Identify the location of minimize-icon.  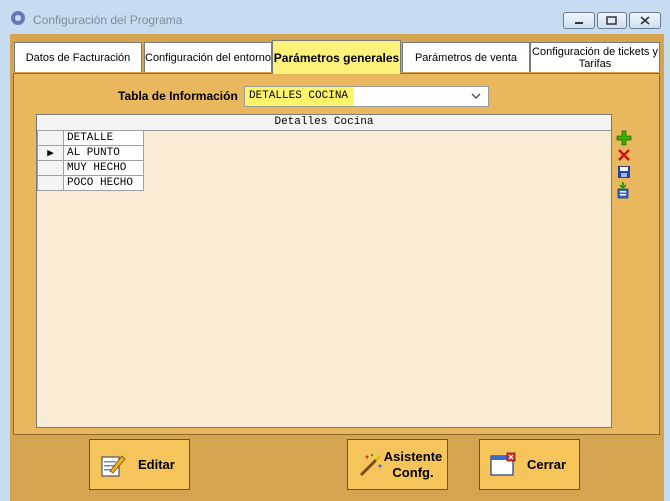
(579, 23).